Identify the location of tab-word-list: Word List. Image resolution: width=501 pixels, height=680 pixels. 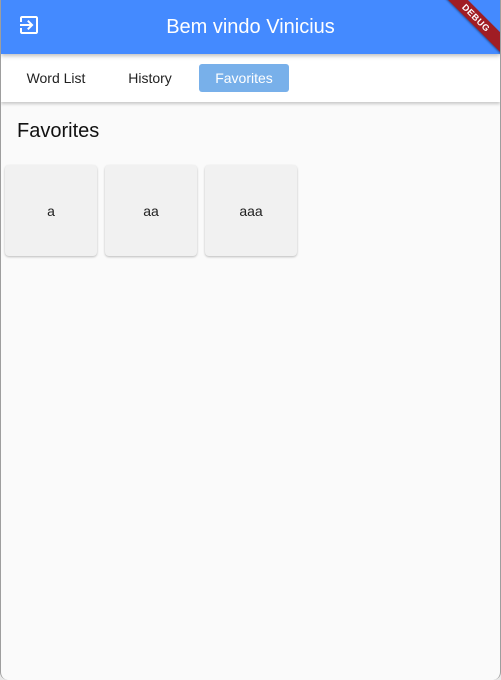
(56, 78).